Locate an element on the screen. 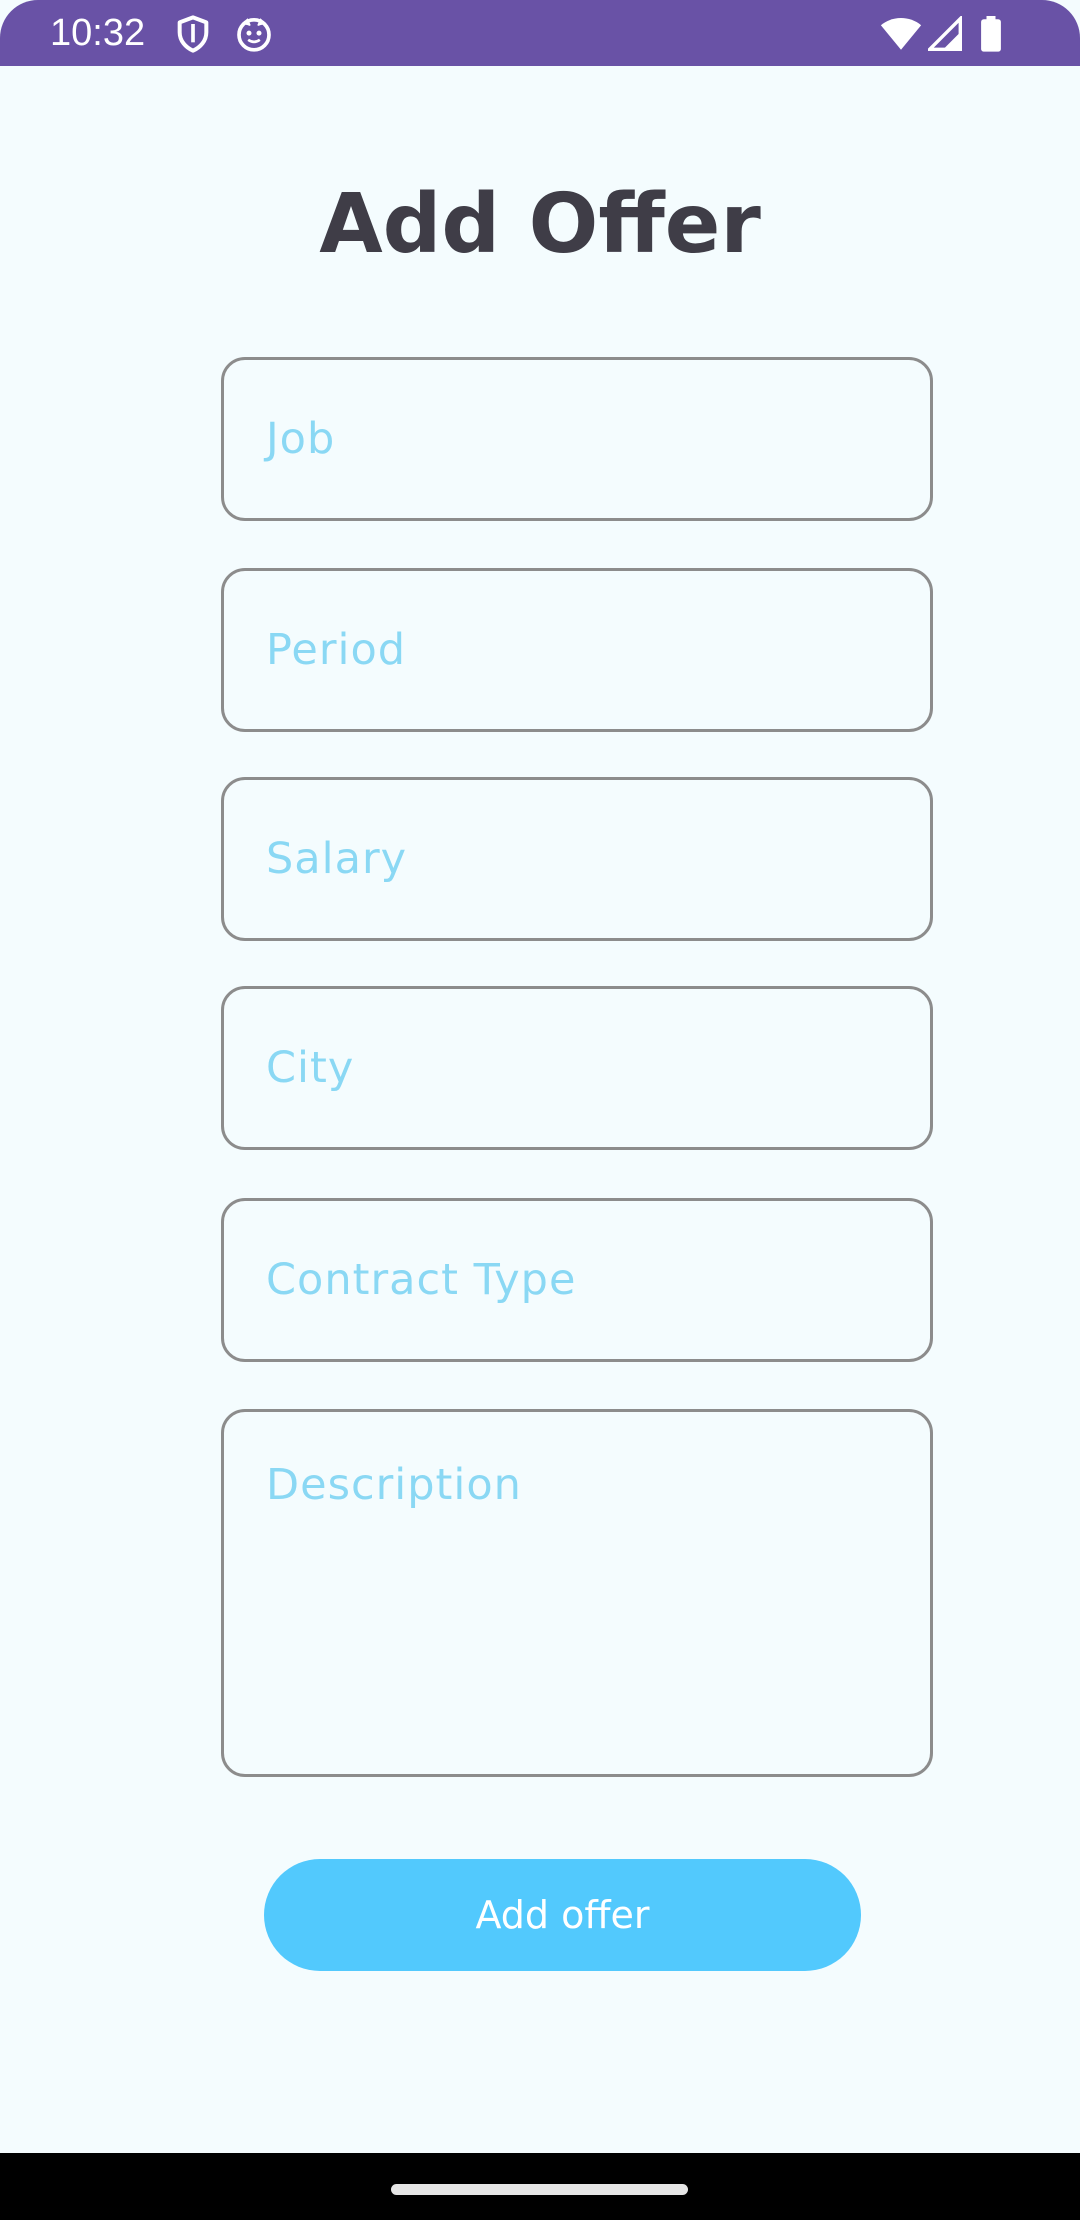 The width and height of the screenshot is (1080, 2220). period-field: Period is located at coordinates (577, 650).